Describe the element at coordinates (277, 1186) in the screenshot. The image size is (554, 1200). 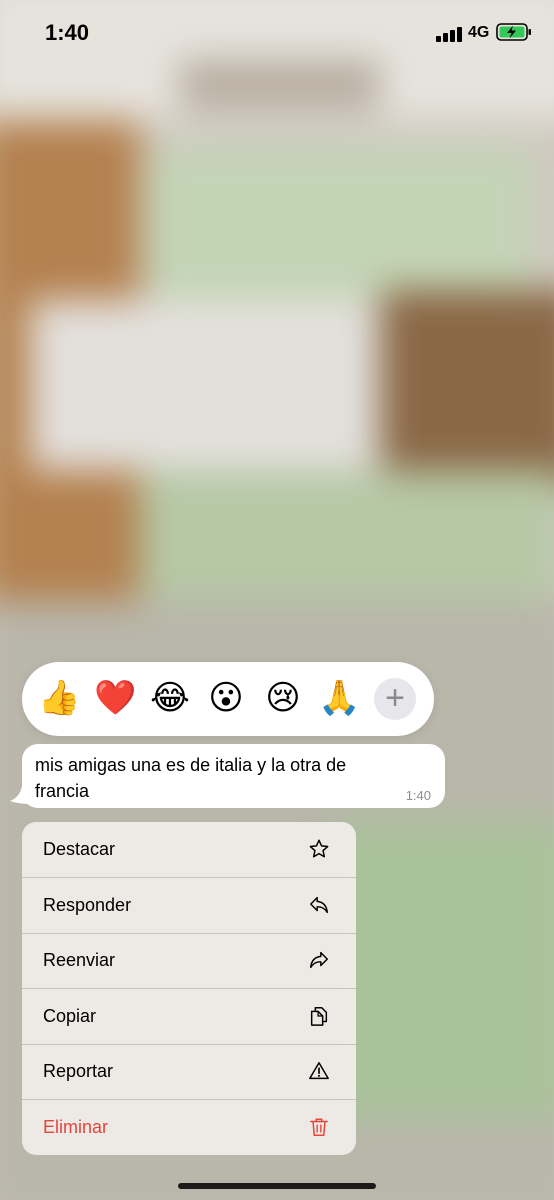
I see `home-indicator` at that location.